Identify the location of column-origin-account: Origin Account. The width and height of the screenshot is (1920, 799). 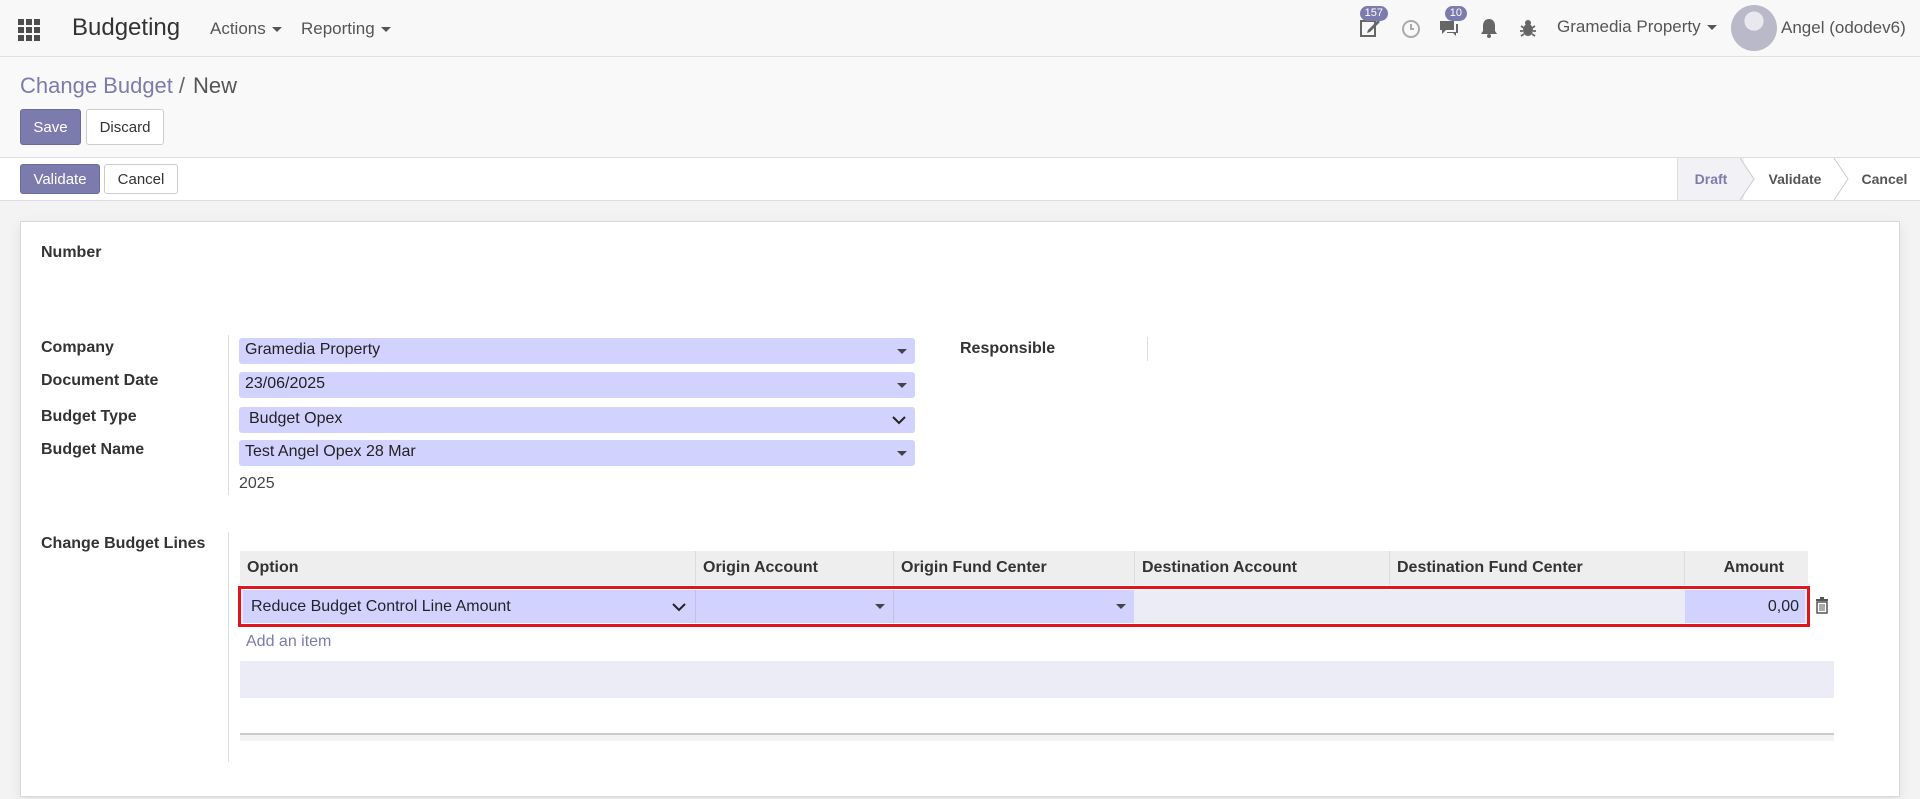
(794, 568).